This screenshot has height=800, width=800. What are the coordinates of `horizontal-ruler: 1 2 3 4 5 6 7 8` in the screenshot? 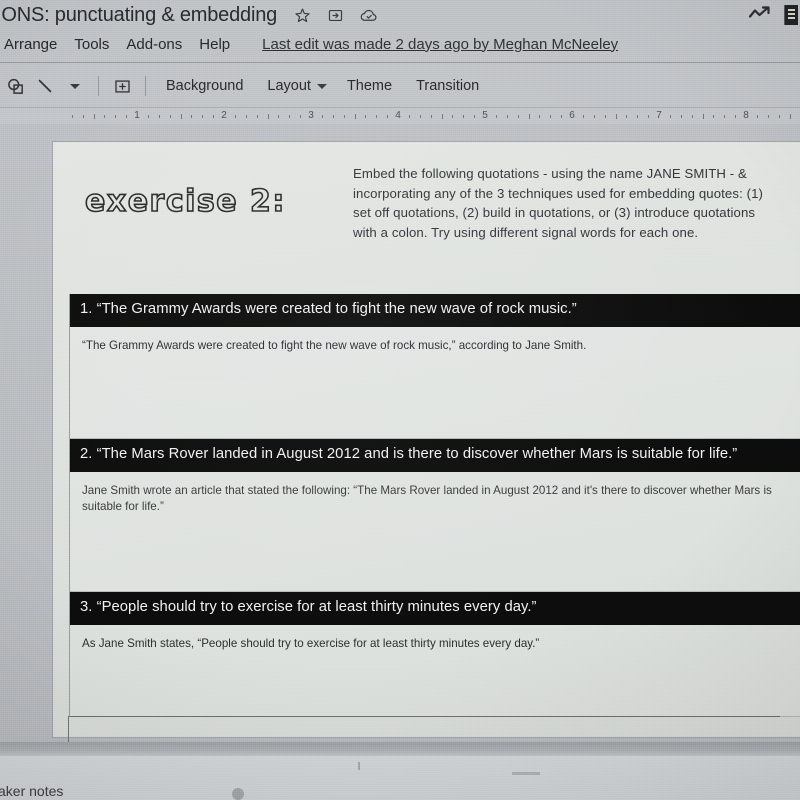 It's located at (400, 115).